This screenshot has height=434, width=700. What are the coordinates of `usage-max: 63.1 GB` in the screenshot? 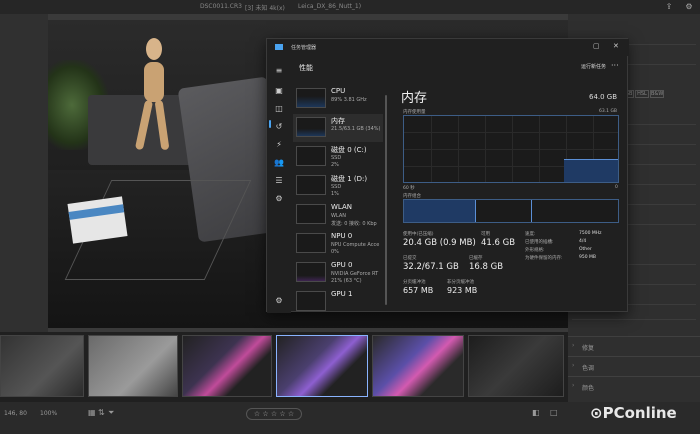 It's located at (608, 111).